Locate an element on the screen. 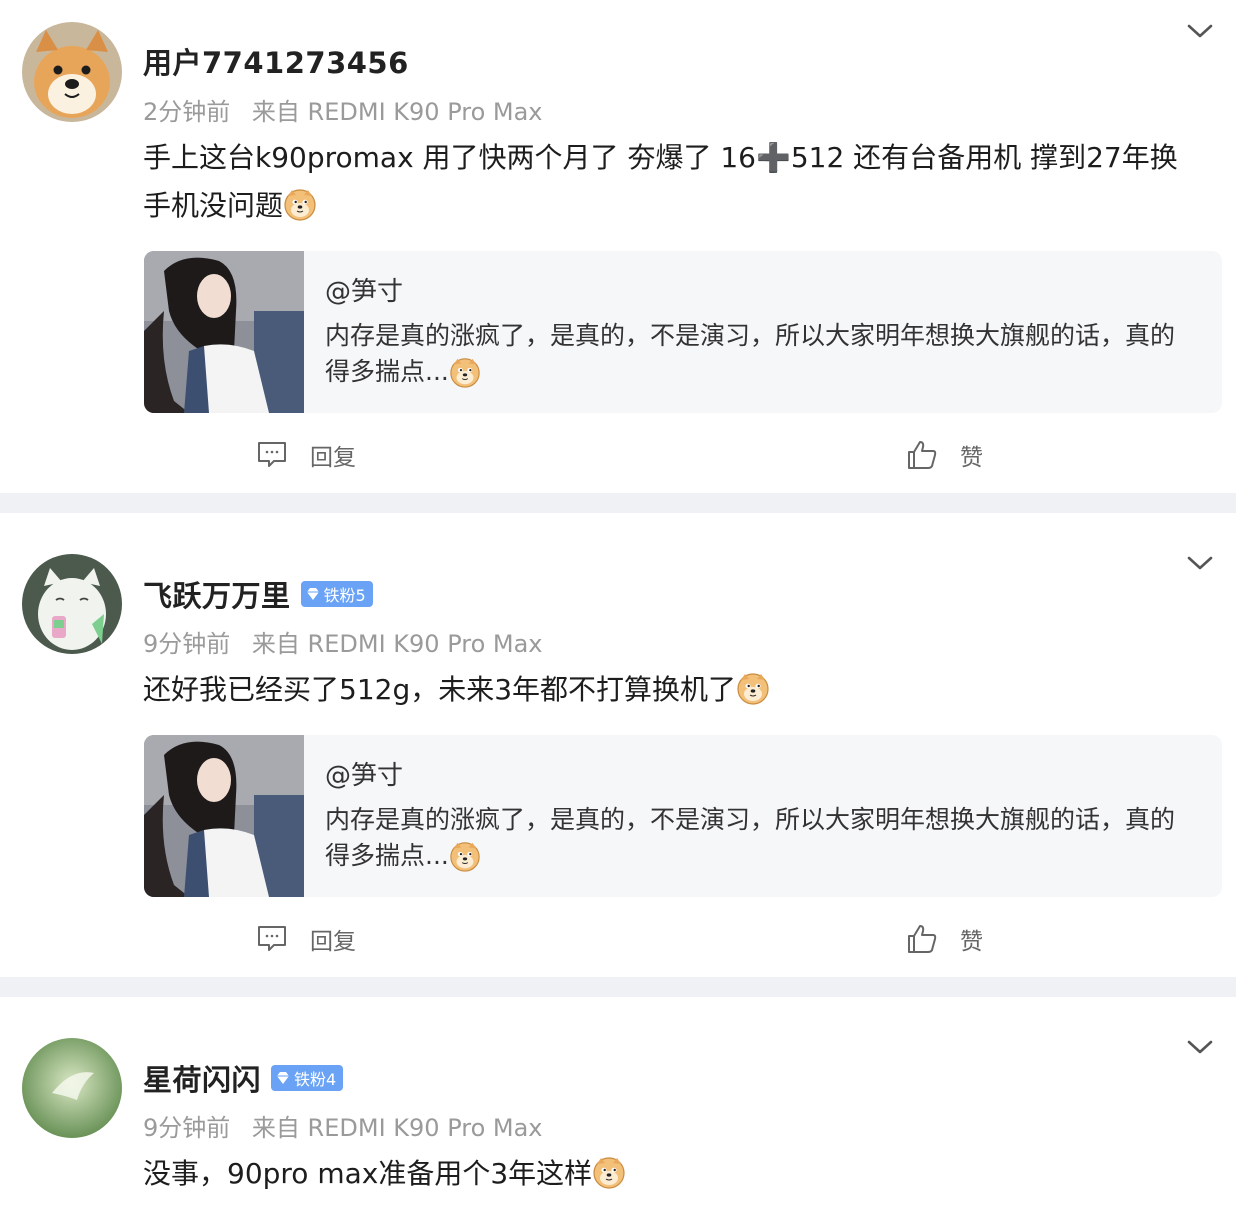 The height and width of the screenshot is (1212, 1236). username-row: 用户7741273456 is located at coordinates (276, 61).